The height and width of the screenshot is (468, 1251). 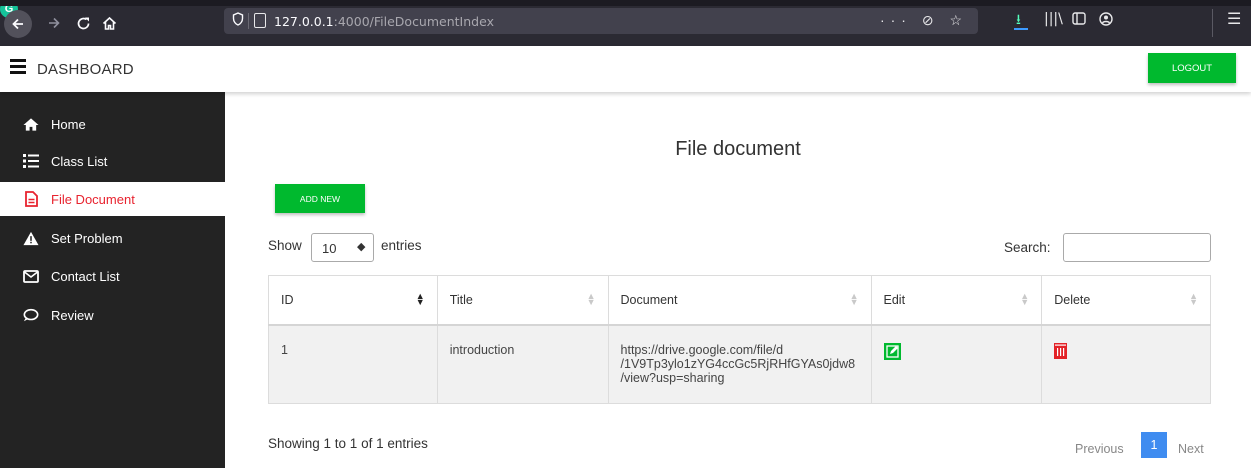 What do you see at coordinates (31, 161) in the screenshot?
I see `list-icon` at bounding box center [31, 161].